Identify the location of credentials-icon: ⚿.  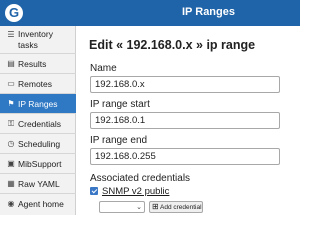
(11, 123).